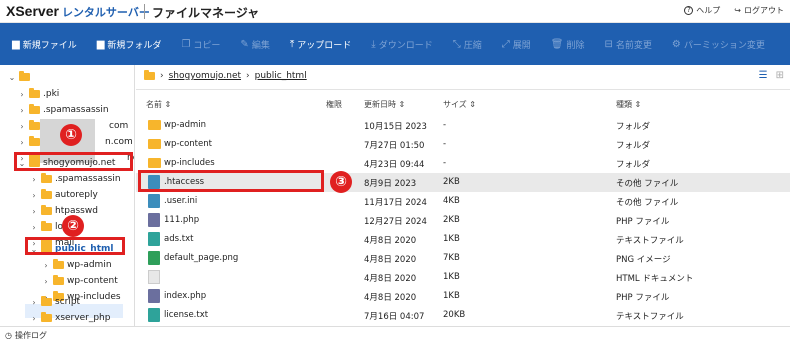 This screenshot has width=790, height=343. Describe the element at coordinates (19, 77) in the screenshot. I see `tree-root: ⌄` at that location.